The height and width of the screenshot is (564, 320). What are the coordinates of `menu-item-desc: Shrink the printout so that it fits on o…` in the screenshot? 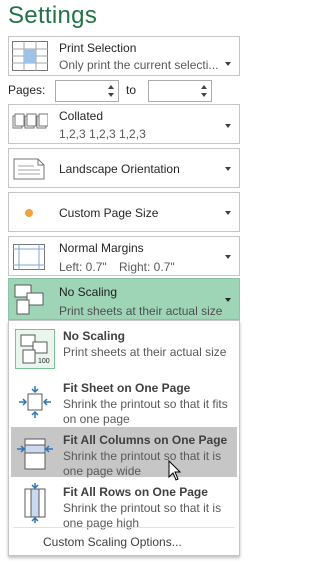 It's located at (145, 411).